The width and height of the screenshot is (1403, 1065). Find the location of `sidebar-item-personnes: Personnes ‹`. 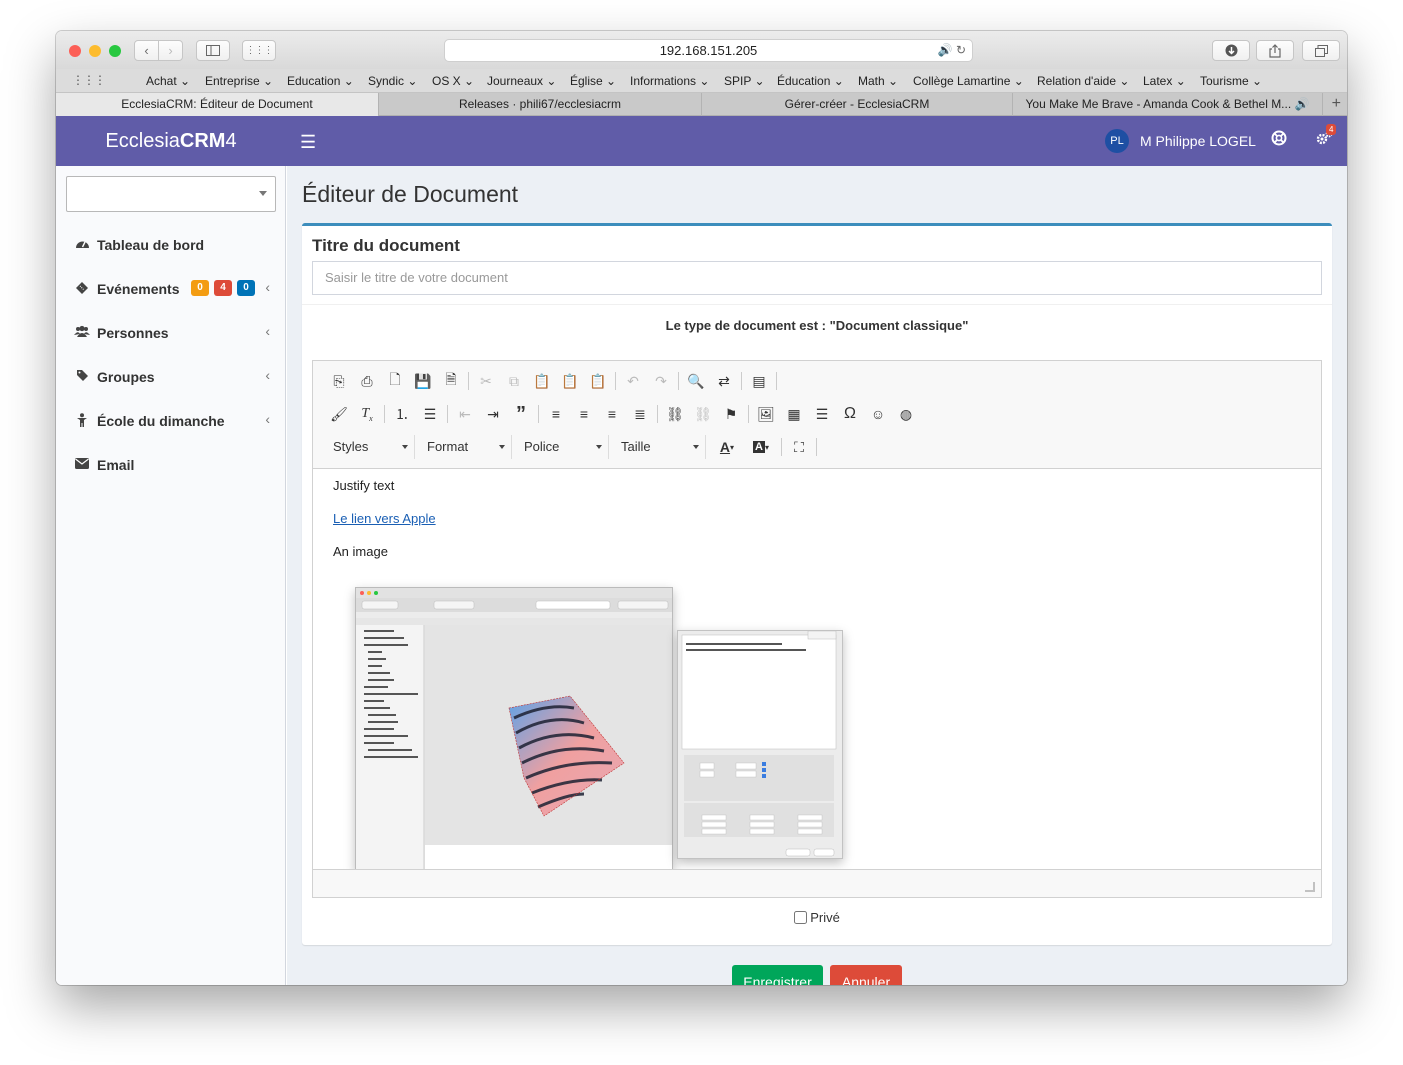

sidebar-item-personnes: Personnes ‹ is located at coordinates (171, 333).